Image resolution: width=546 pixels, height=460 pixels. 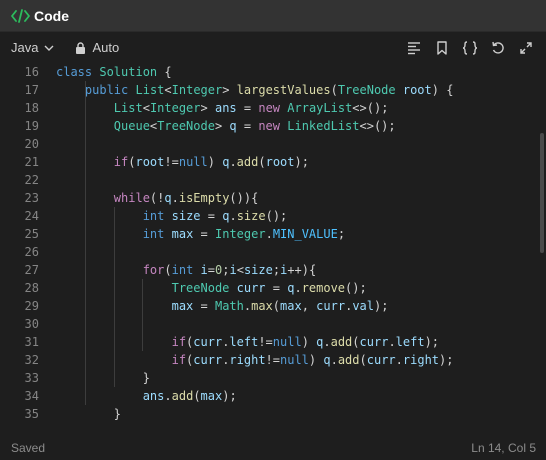 What do you see at coordinates (503, 448) in the screenshot?
I see `cursor-position: Ln 14, Col 5` at bounding box center [503, 448].